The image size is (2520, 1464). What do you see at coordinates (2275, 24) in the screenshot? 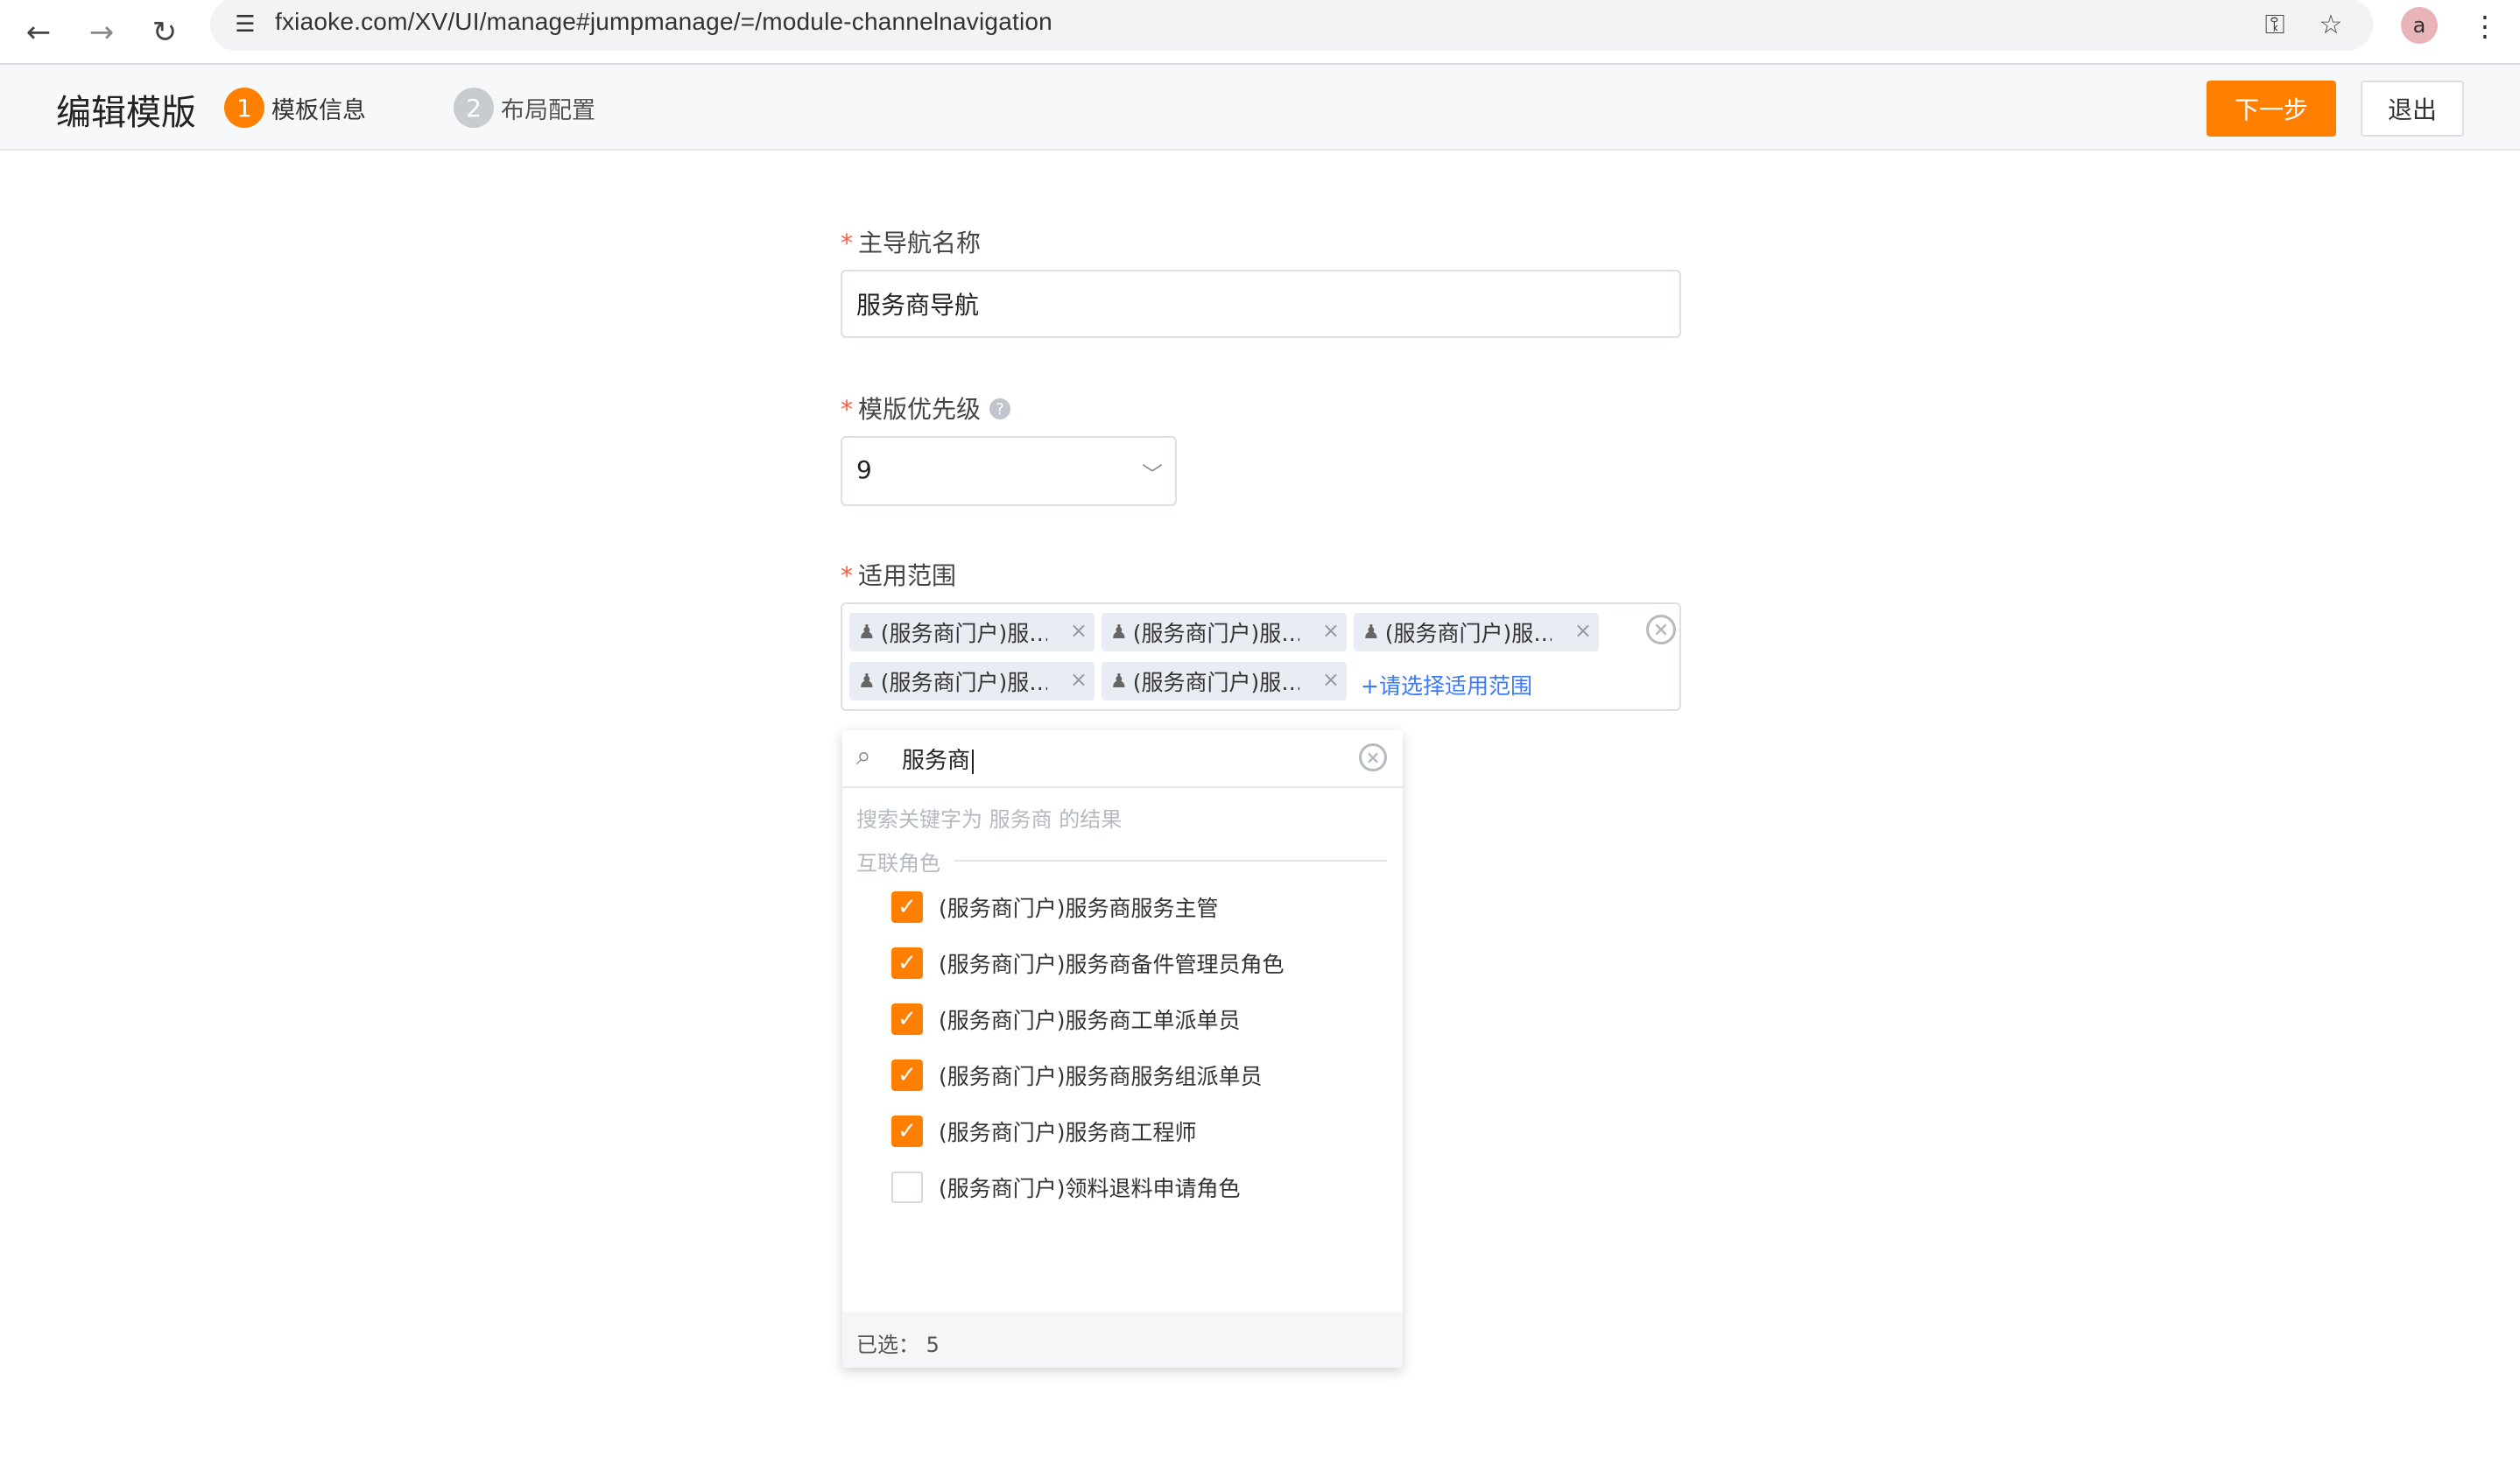
I see `key-icon: ⚿` at bounding box center [2275, 24].